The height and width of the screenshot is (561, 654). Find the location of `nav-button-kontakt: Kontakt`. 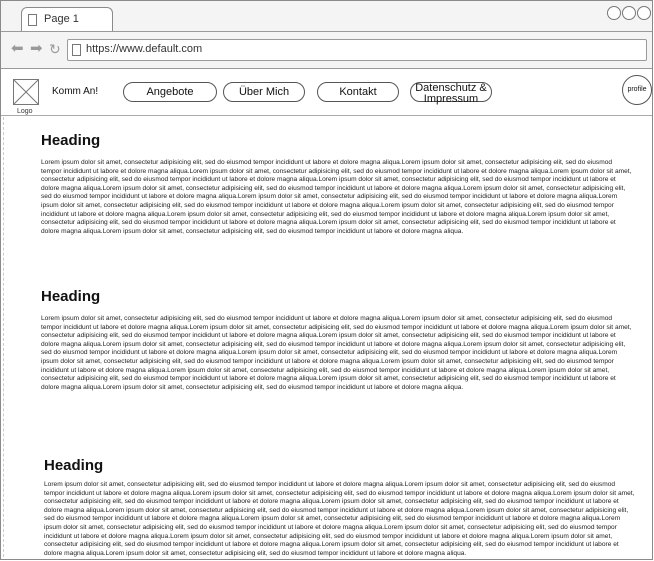

nav-button-kontakt: Kontakt is located at coordinates (358, 92).